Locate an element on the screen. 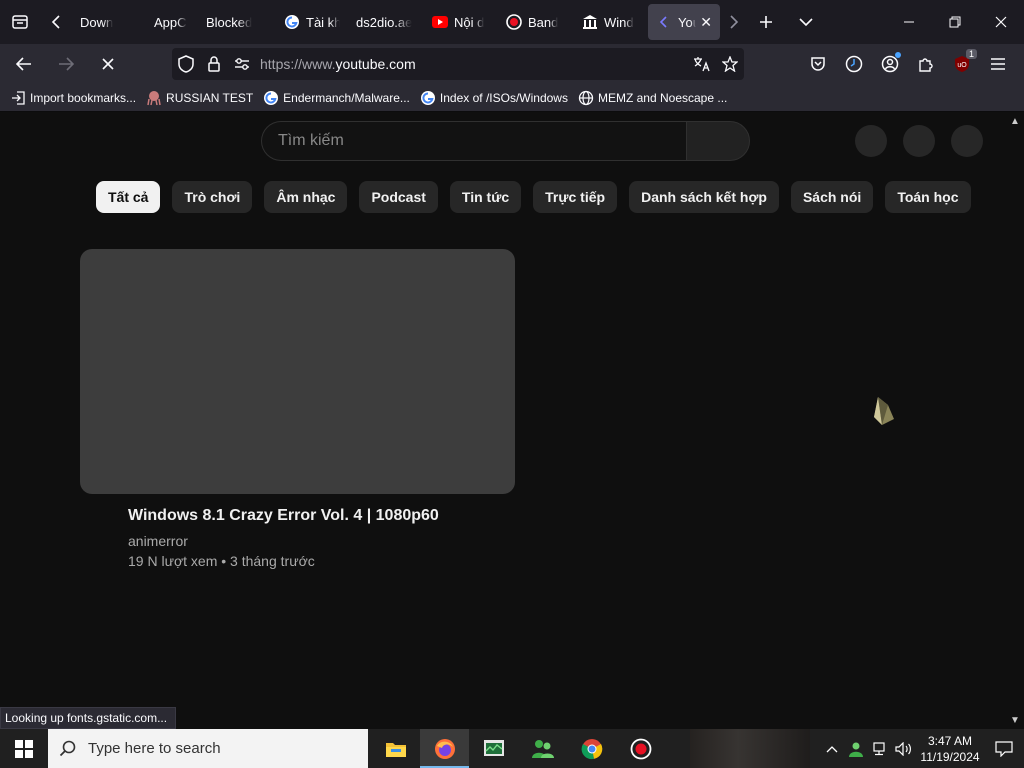  taskbar-search-box: Type here to search is located at coordinates (208, 748).